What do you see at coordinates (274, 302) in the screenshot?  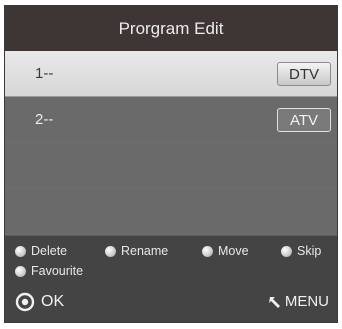 I see `return-arrow-icon` at bounding box center [274, 302].